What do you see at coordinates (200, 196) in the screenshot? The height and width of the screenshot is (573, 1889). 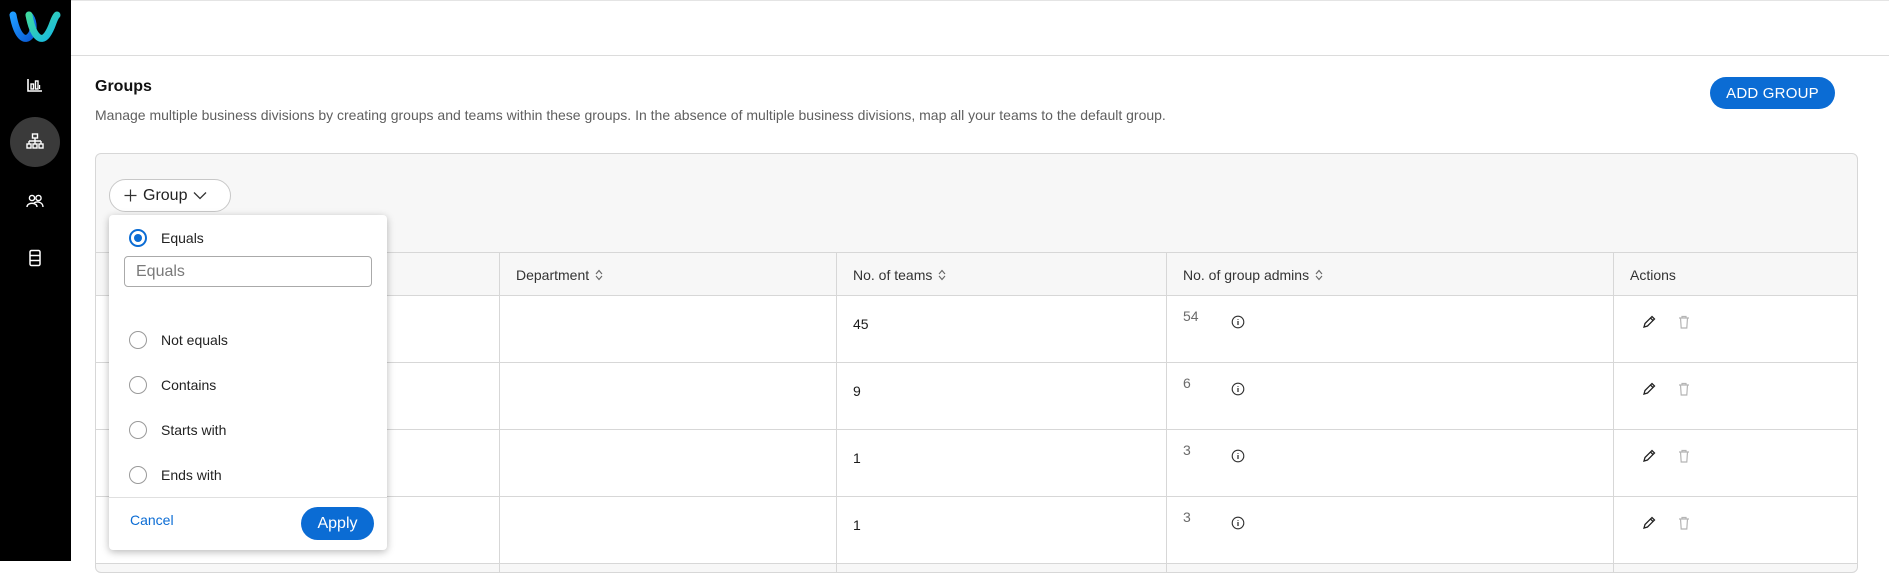 I see `chevron-down-icon` at bounding box center [200, 196].